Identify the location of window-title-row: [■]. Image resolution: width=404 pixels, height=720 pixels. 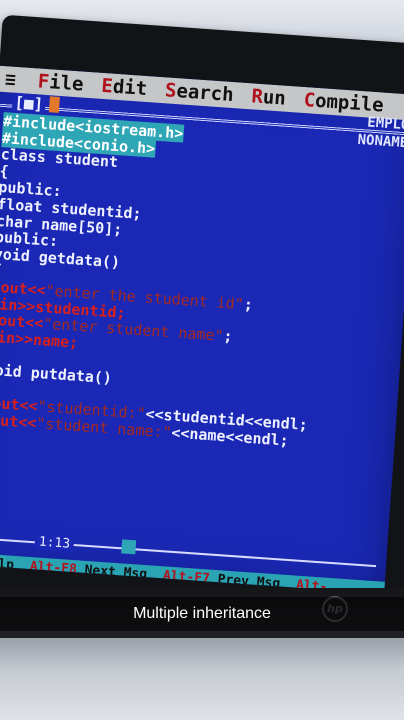
(35, 103).